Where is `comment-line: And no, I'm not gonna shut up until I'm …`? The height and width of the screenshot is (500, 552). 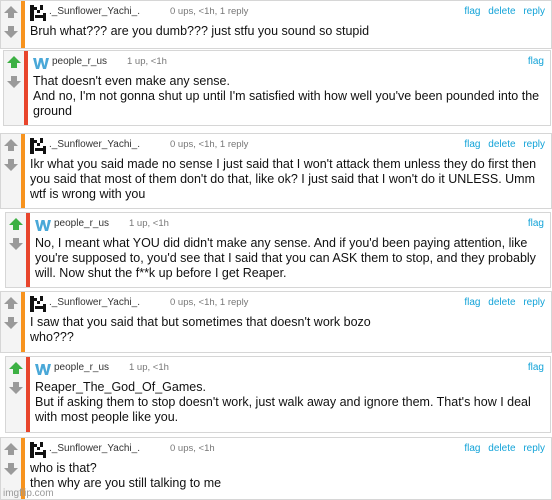
comment-line: And no, I'm not gonna shut up until I'm … is located at coordinates (286, 103).